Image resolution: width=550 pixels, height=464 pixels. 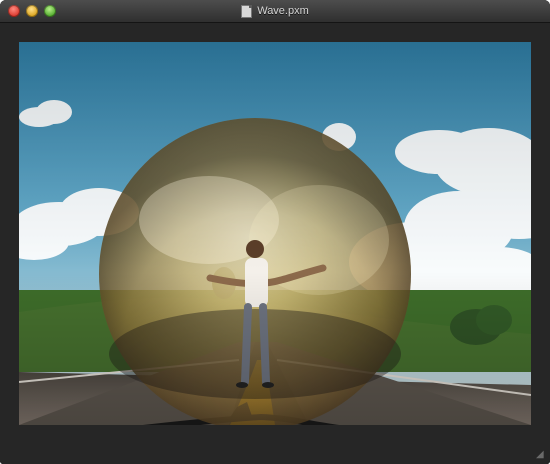 I want to click on title-container: Wave.pxm, so click(x=275, y=11).